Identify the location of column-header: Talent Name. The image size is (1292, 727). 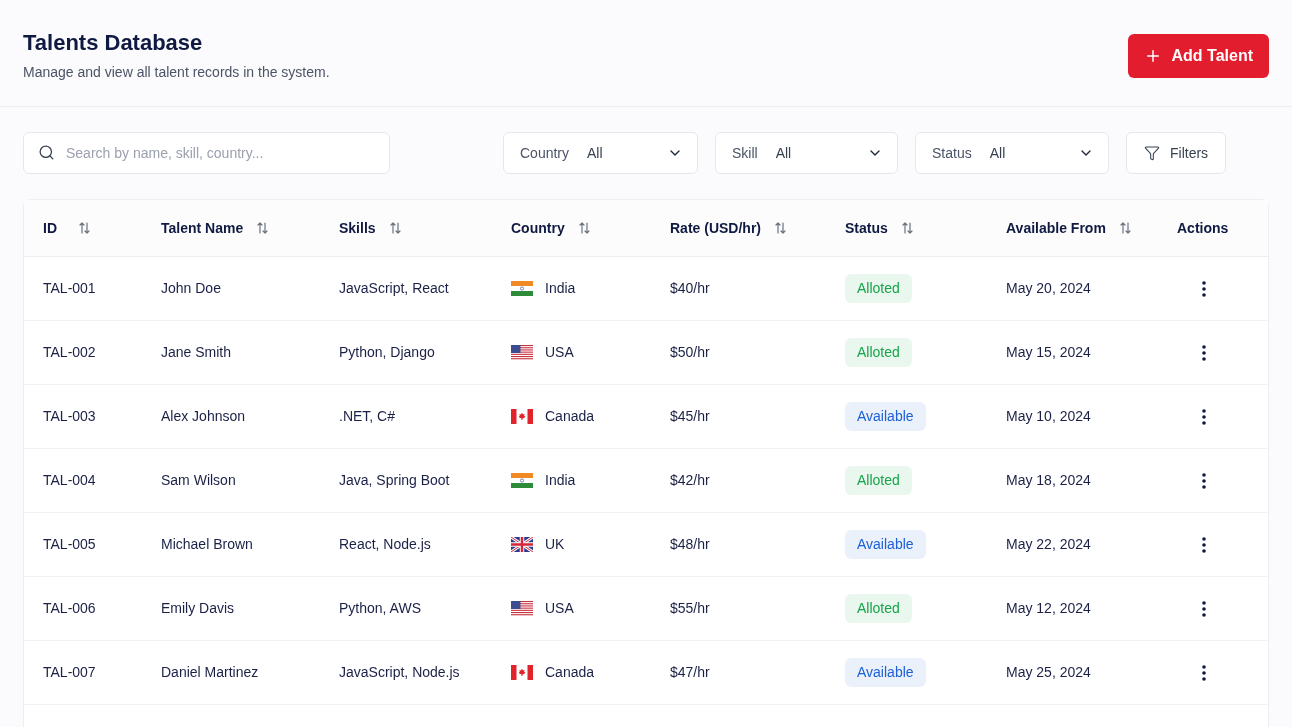
(202, 228).